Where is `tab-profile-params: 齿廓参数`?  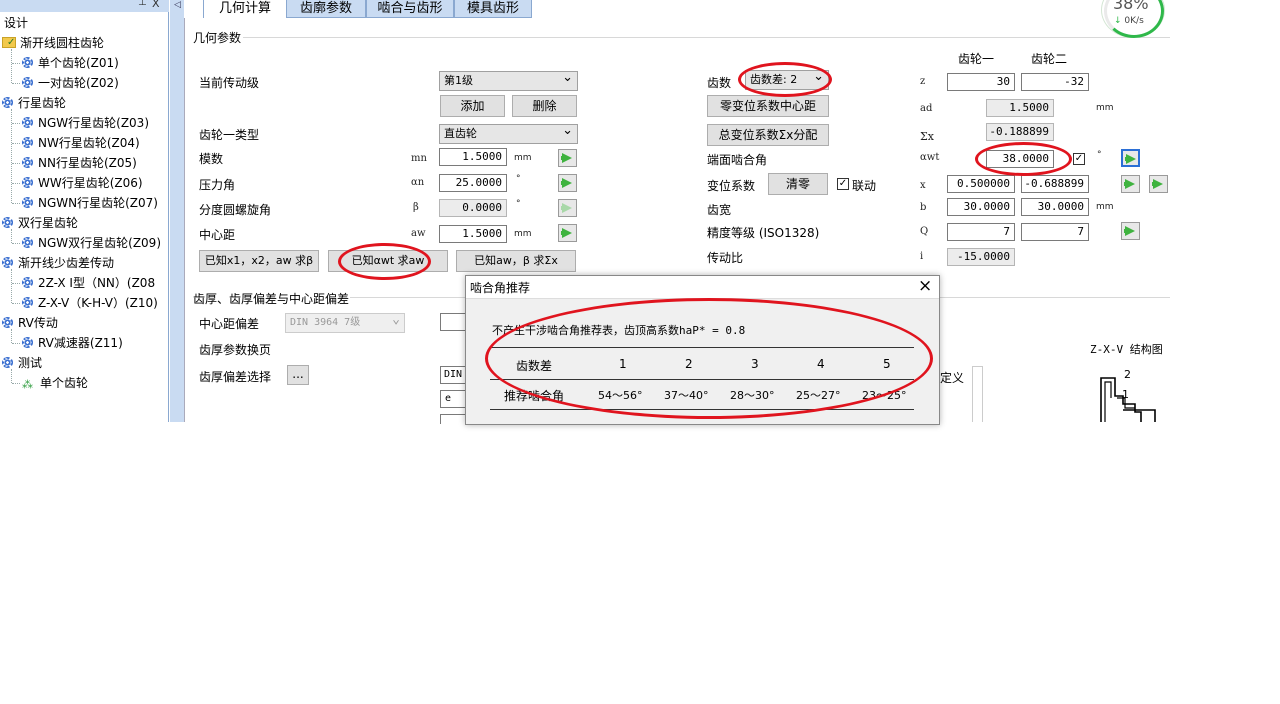
tab-profile-params: 齿廓参数 is located at coordinates (326, 9).